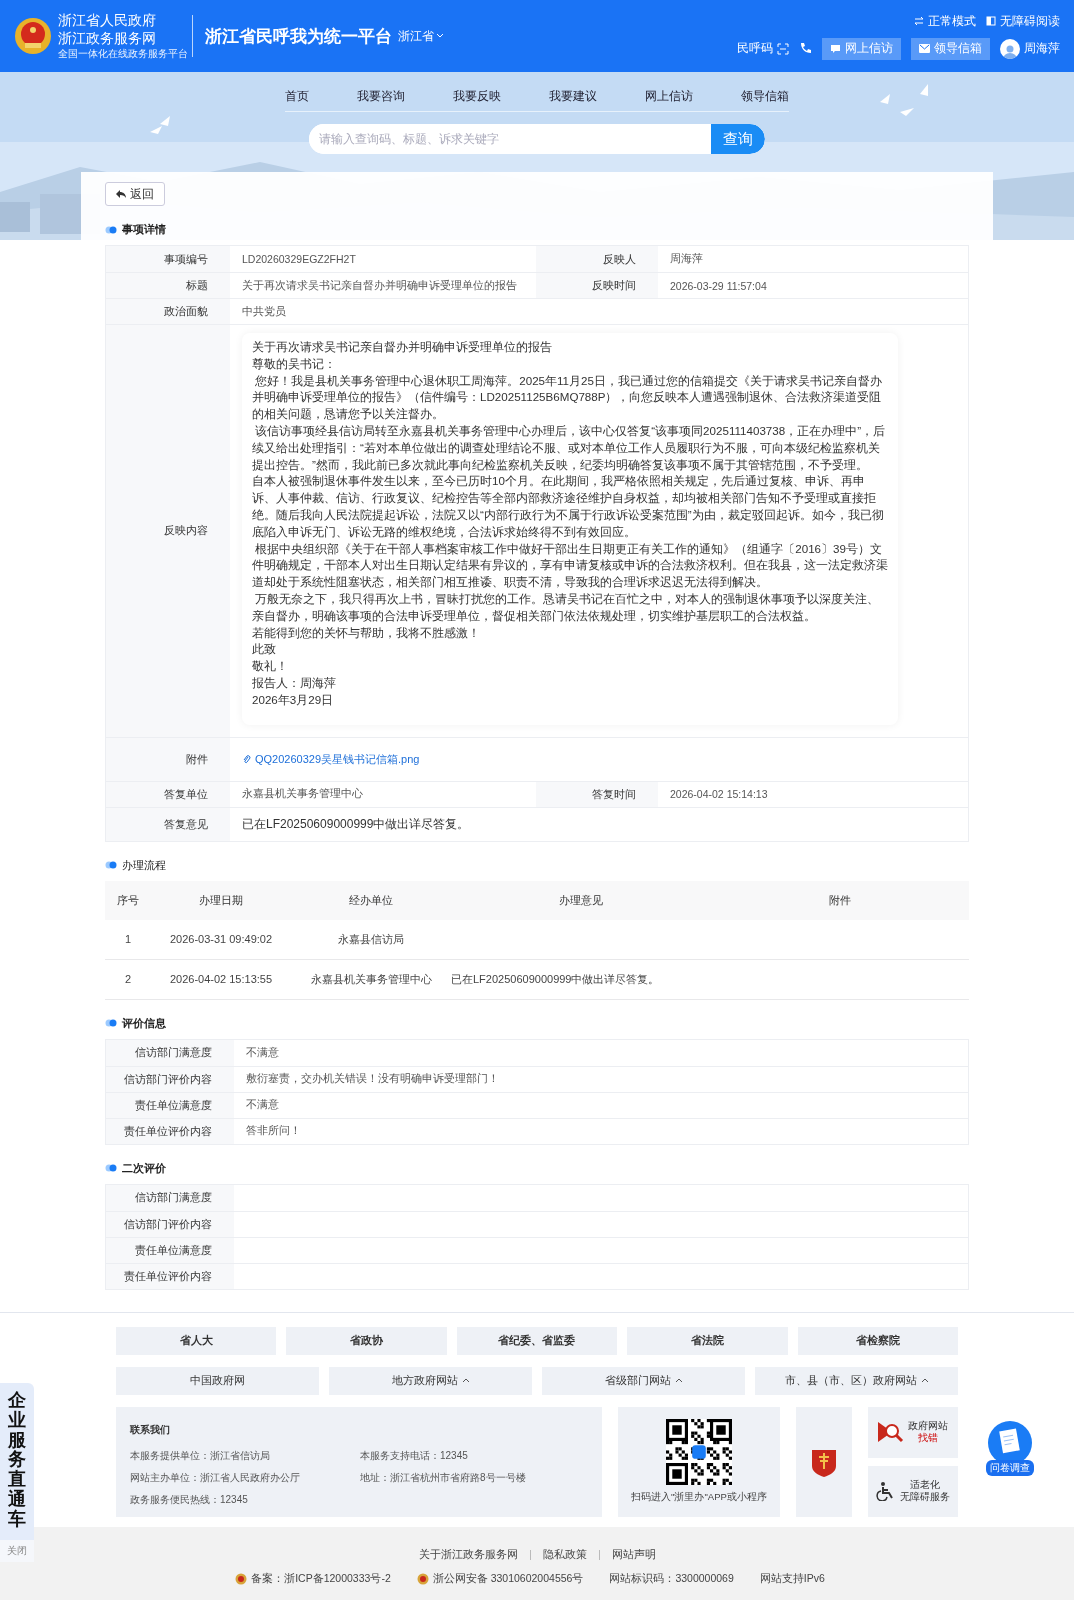 This screenshot has height=1600, width=1074. I want to click on record-text: 备案：浙ICP备12000333号-2, so click(313, 1578).